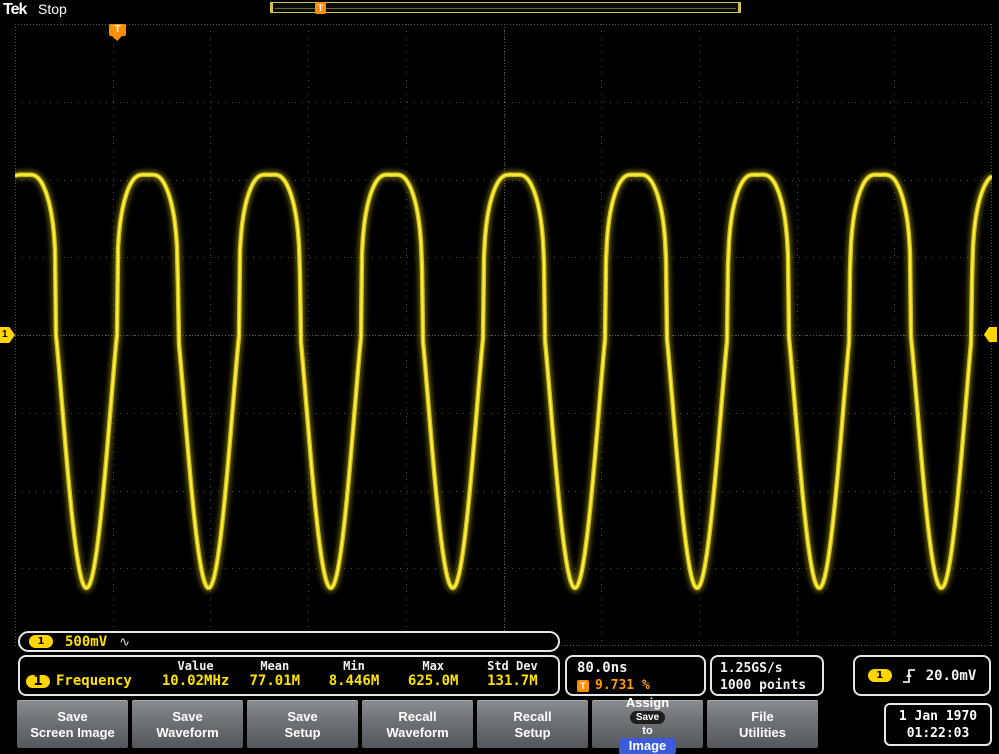 The height and width of the screenshot is (754, 999). Describe the element at coordinates (354, 666) in the screenshot. I see `measurement-header-min: Min` at that location.